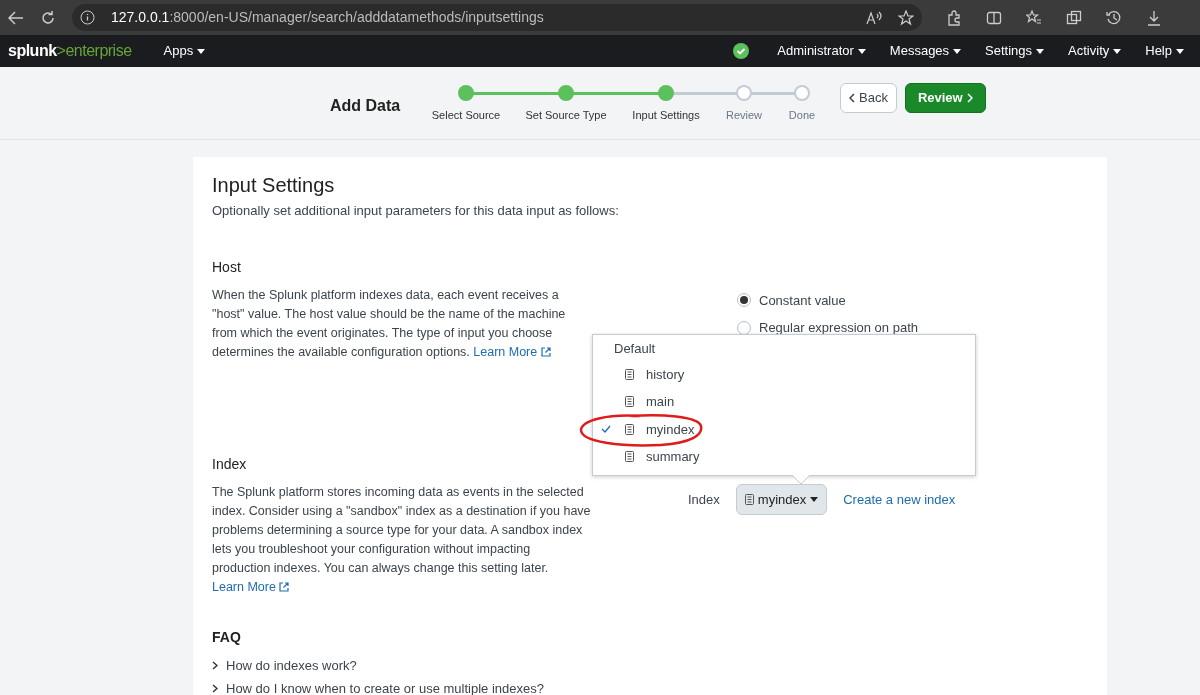 Image resolution: width=1200 pixels, height=695 pixels. I want to click on step-label: Select Source, so click(466, 115).